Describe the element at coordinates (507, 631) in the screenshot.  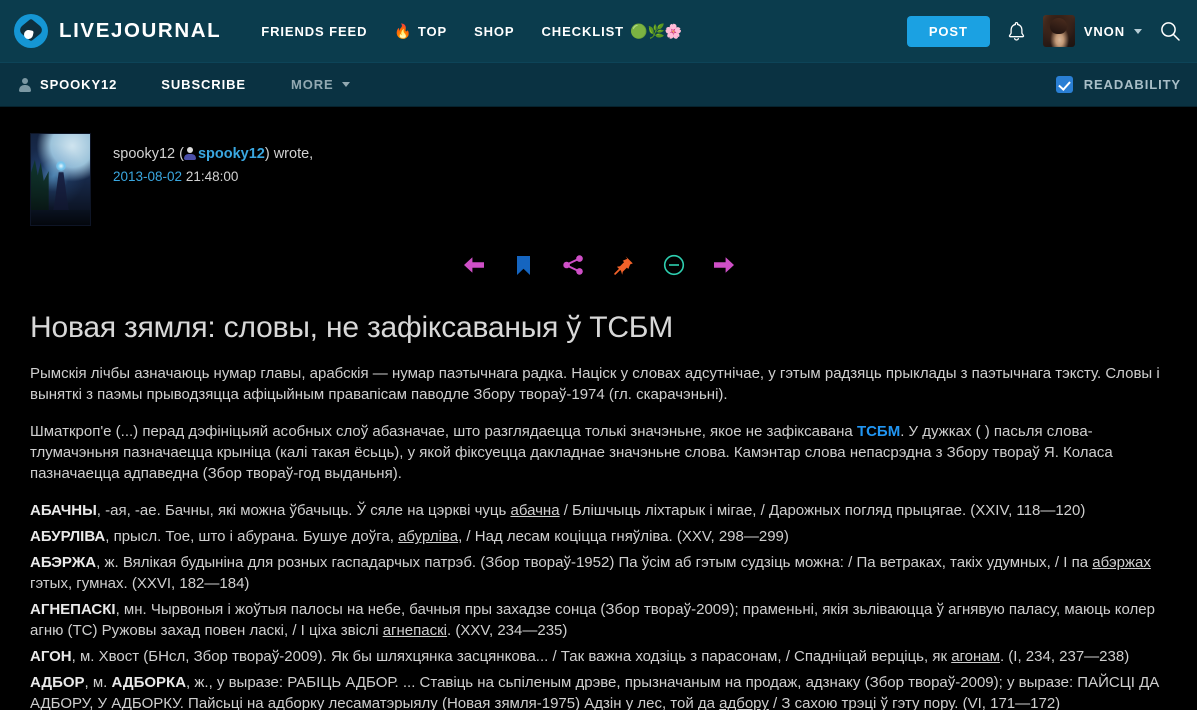
I see `entry-text-after: . (XXV, 234—235)` at that location.